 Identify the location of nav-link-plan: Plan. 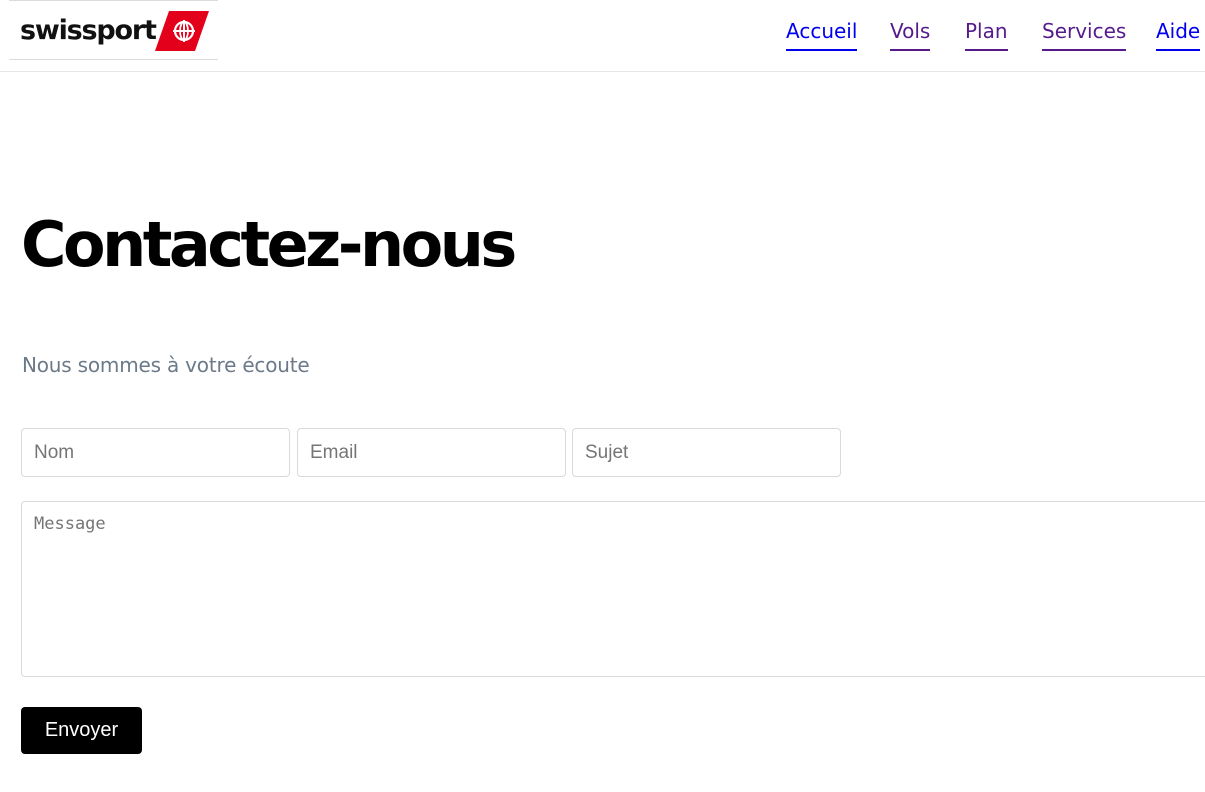
(986, 34).